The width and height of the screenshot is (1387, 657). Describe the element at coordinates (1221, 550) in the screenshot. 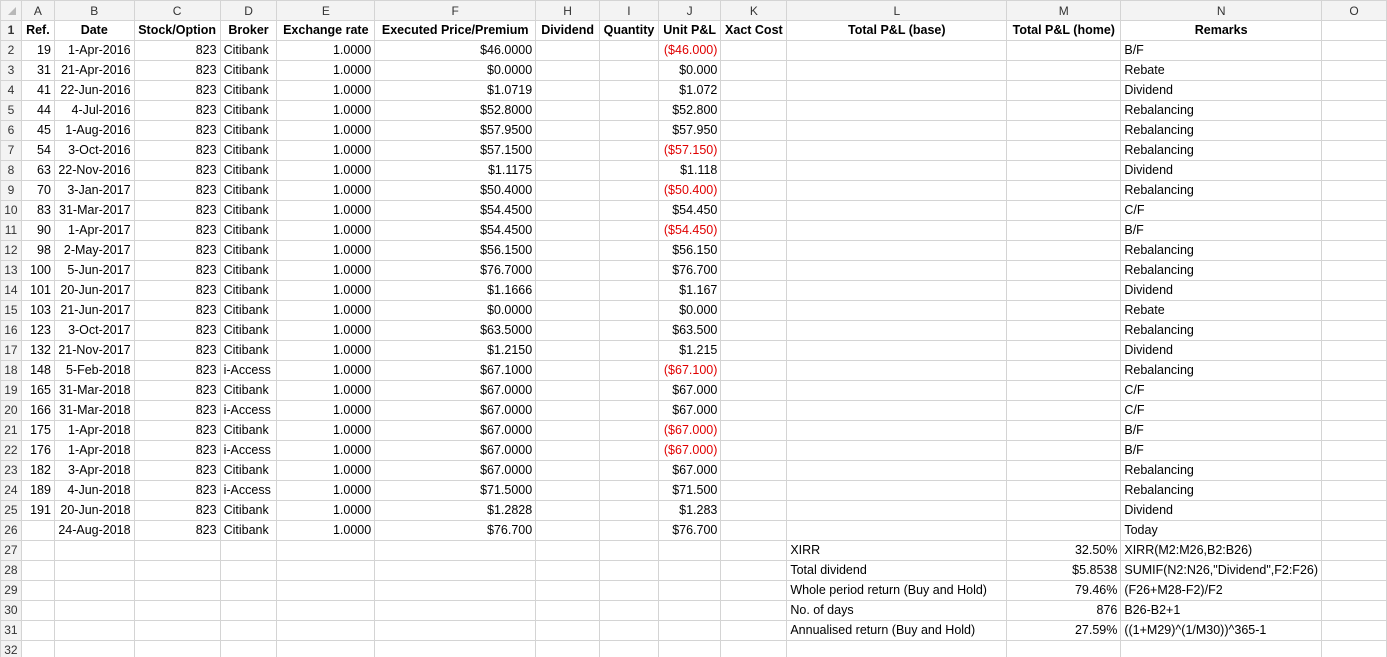

I see `summary-formula: XIRR(M2:M26,B2:B26)` at that location.